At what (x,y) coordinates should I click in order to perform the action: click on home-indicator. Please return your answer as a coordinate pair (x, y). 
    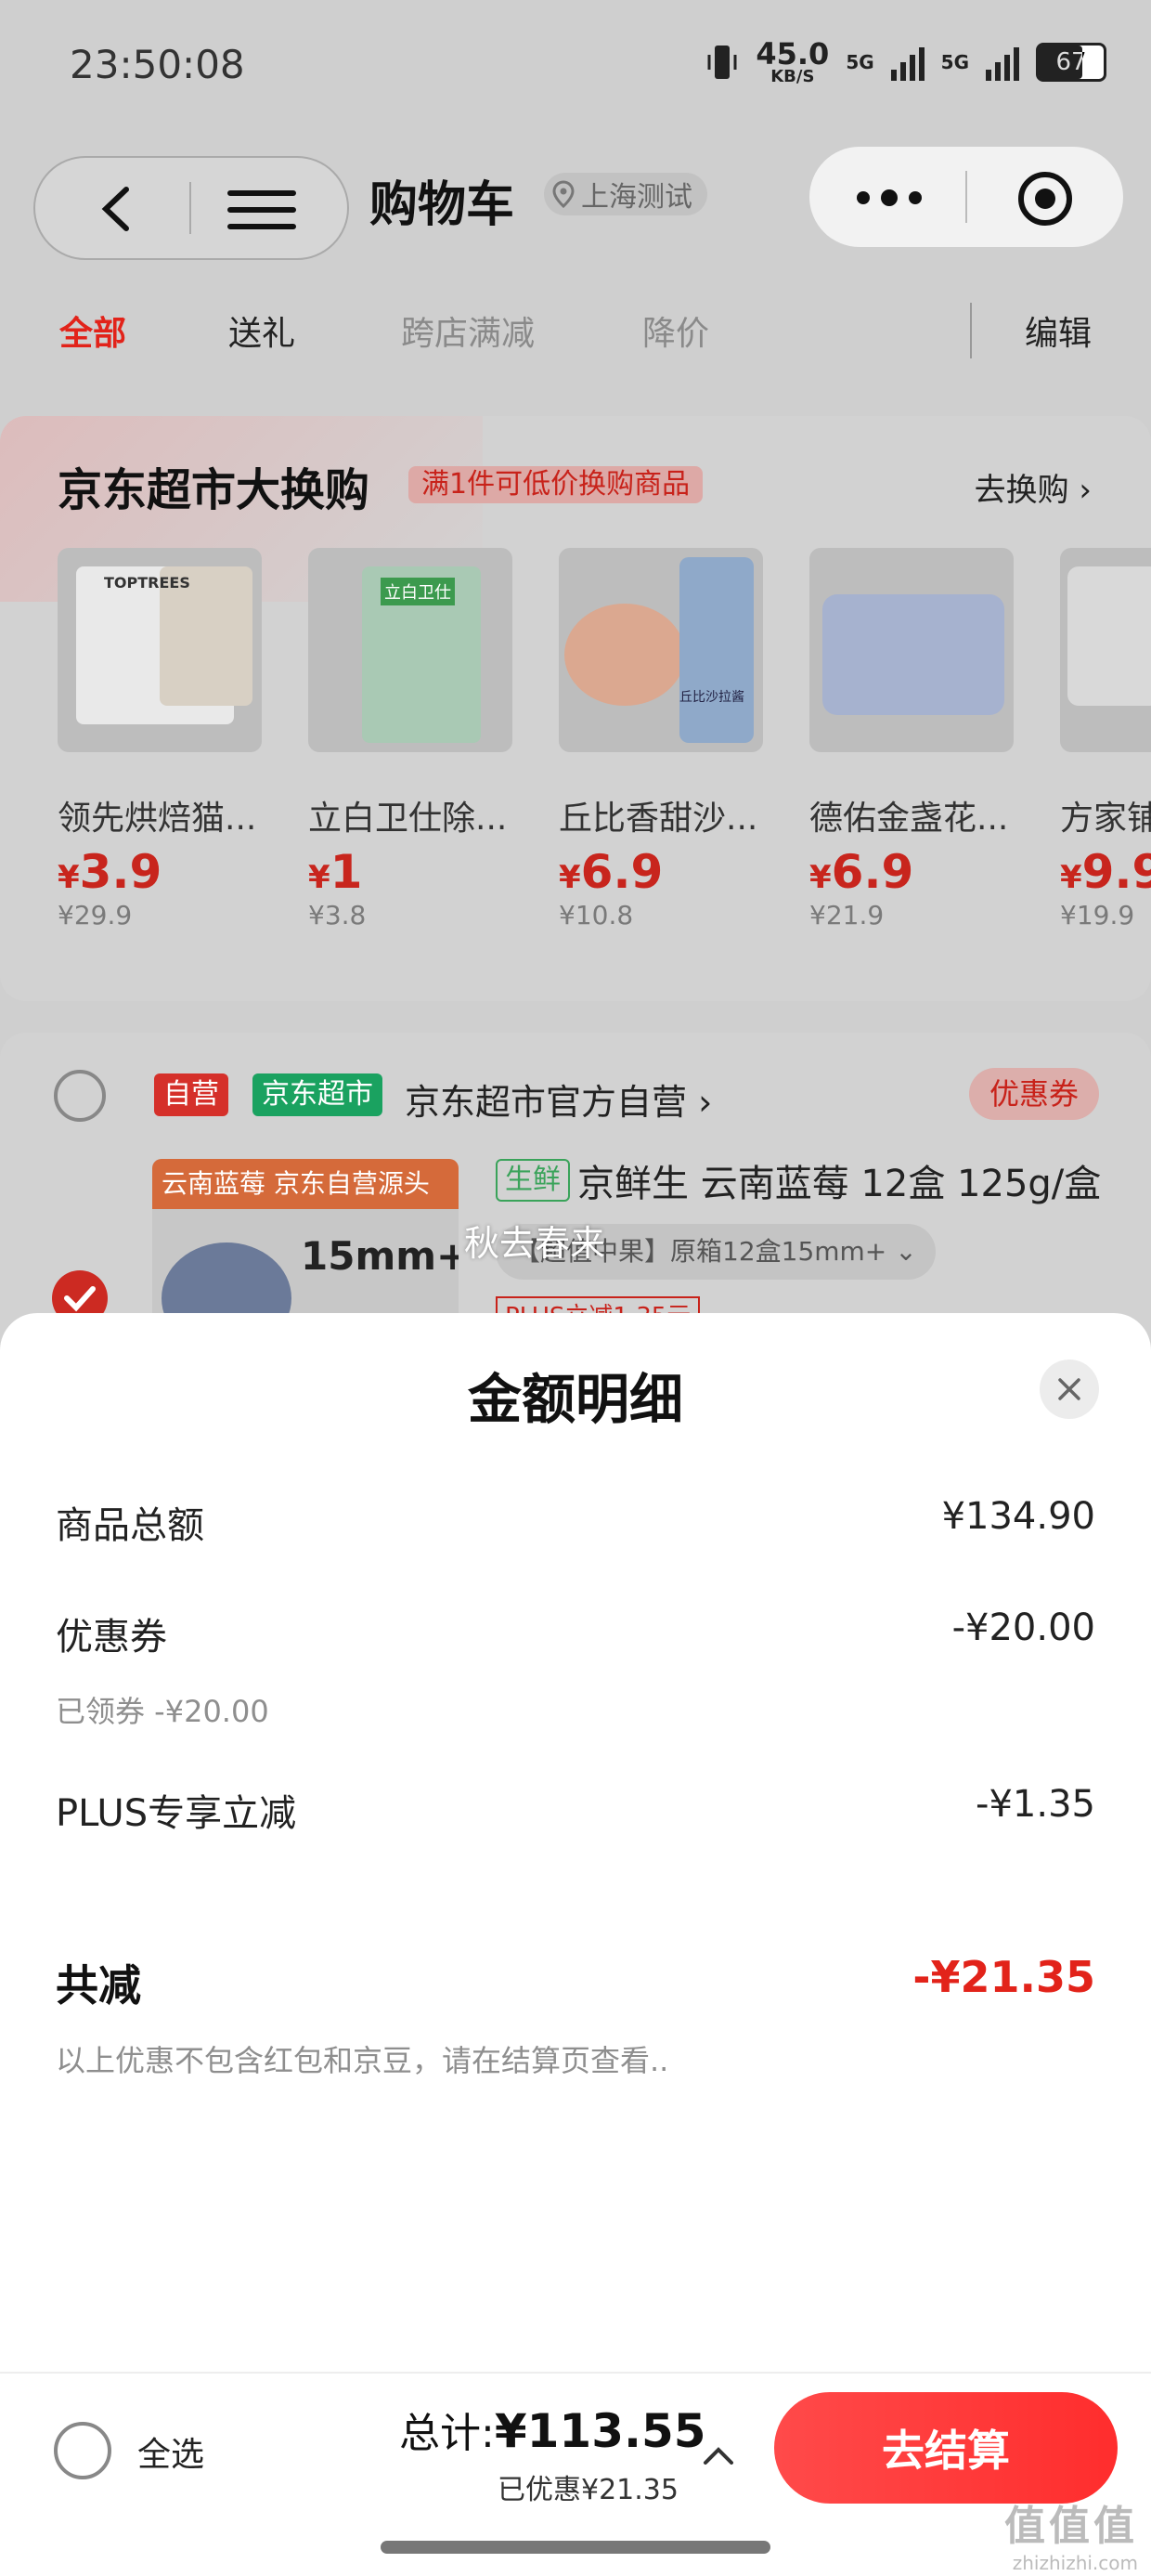
    Looking at the image, I should click on (575, 2547).